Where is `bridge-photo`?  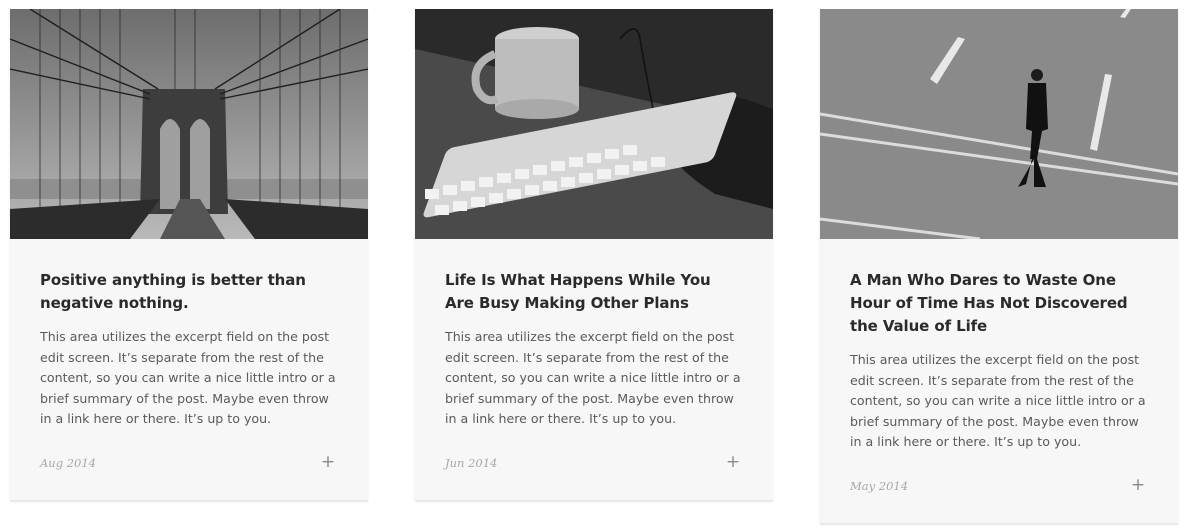 bridge-photo is located at coordinates (189, 124).